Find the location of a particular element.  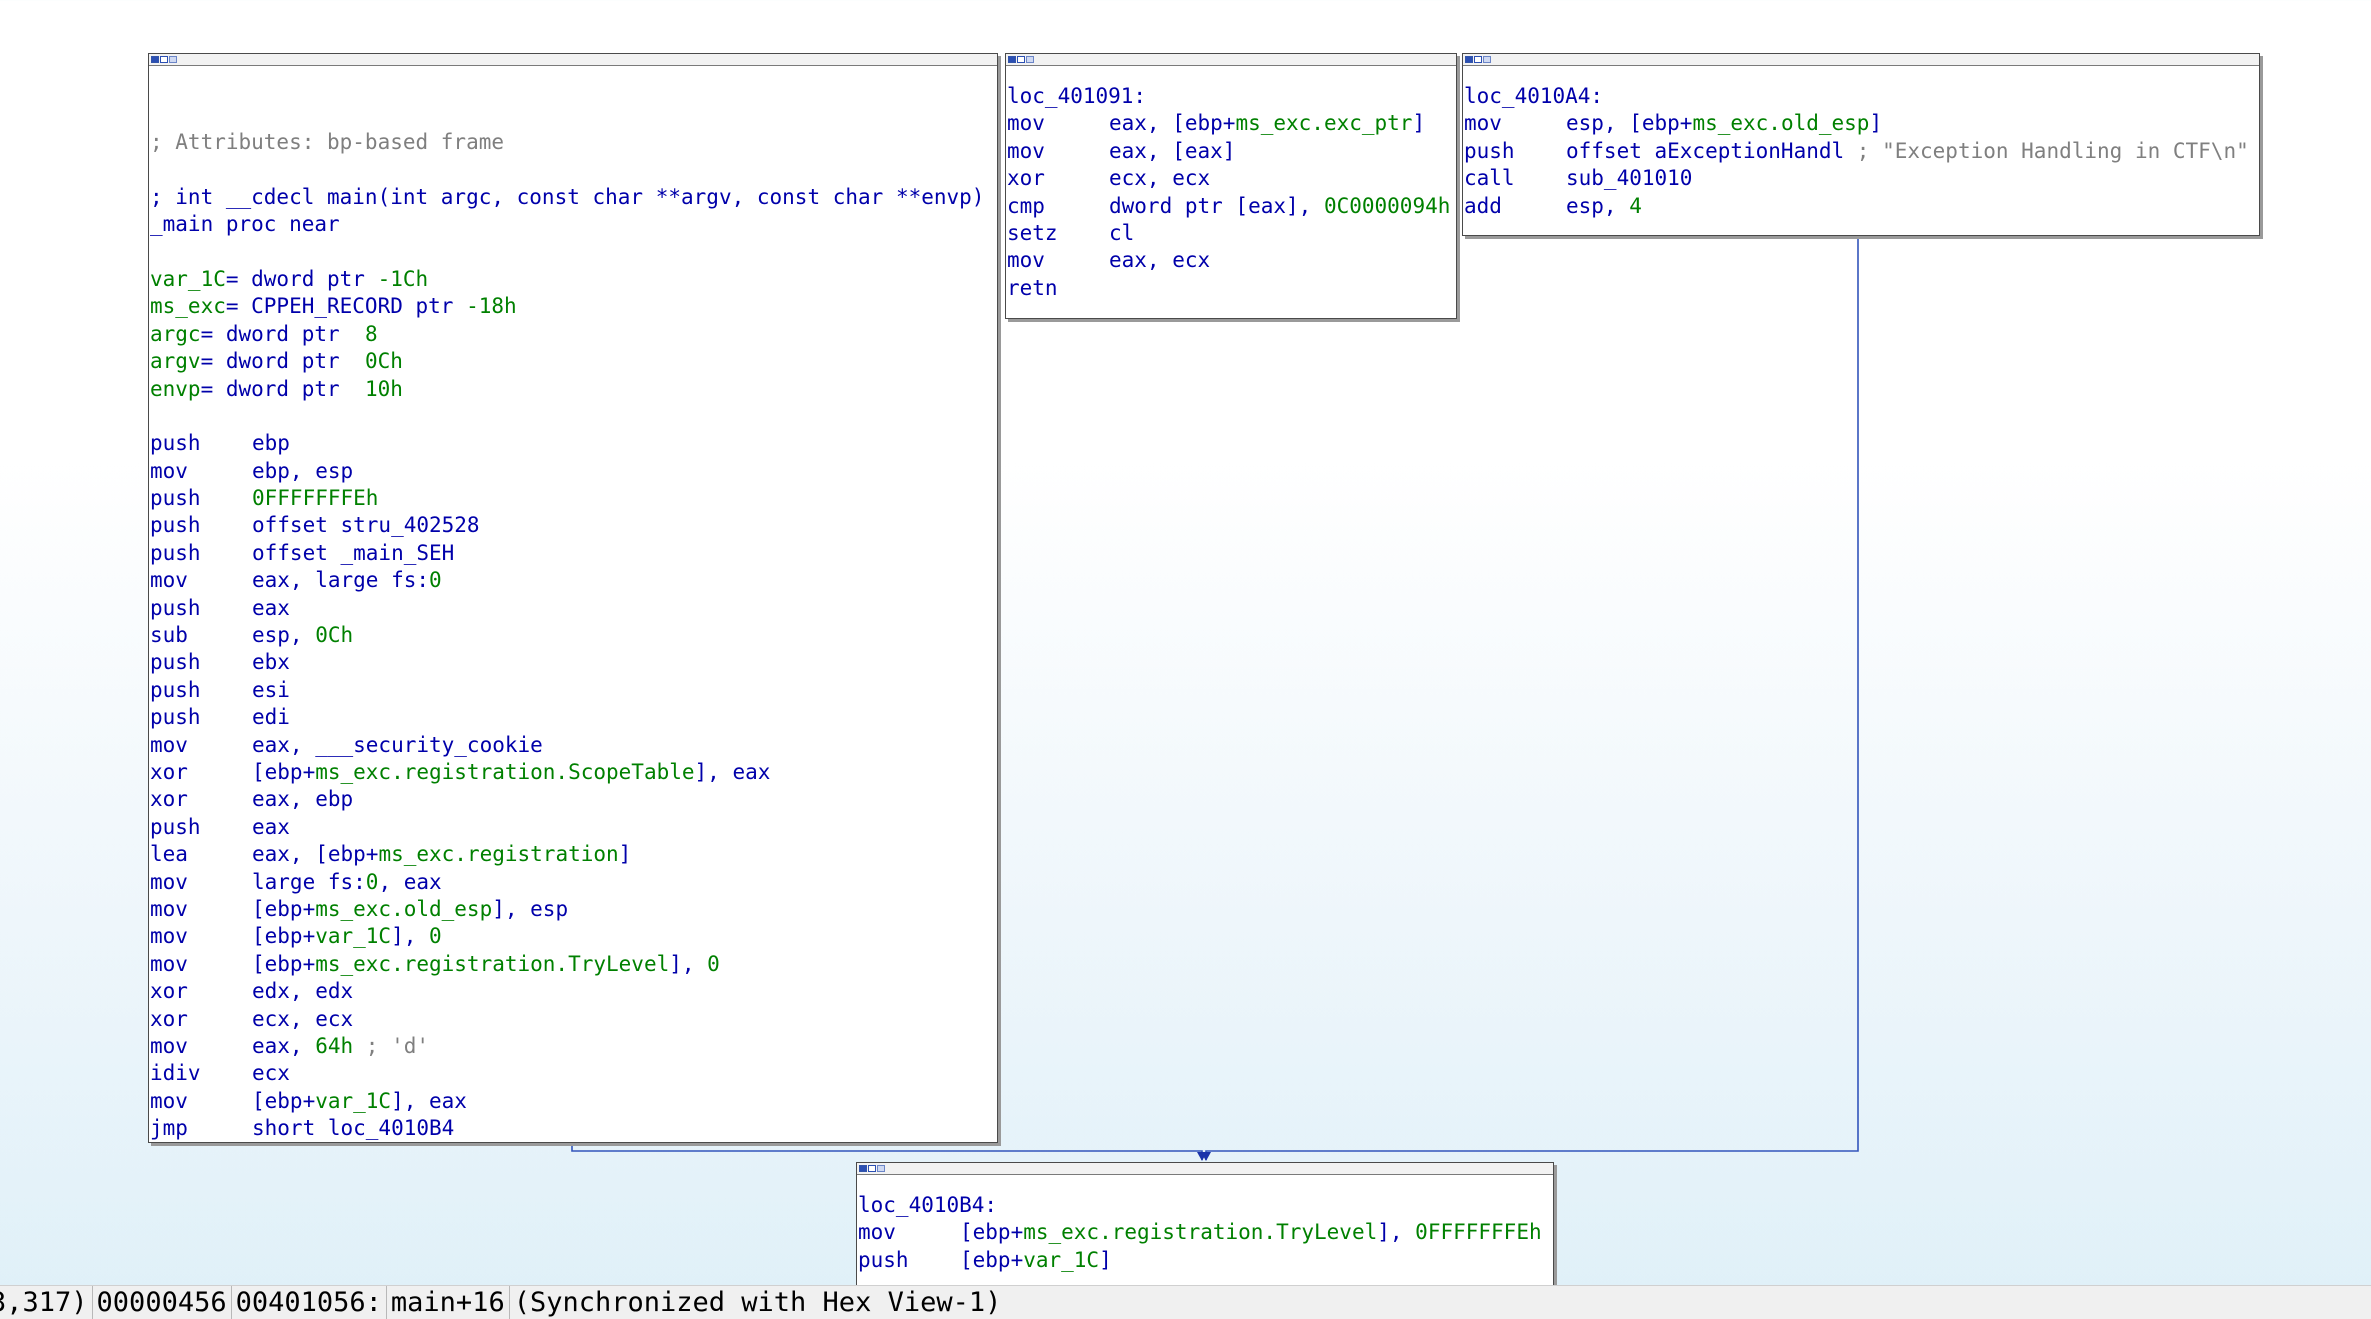

stack-var-name: var_1C is located at coordinates (188, 278).